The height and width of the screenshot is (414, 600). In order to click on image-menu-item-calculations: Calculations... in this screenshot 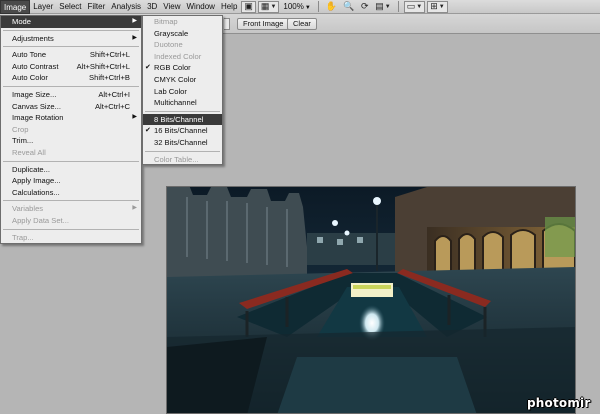, I will do `click(71, 193)`.